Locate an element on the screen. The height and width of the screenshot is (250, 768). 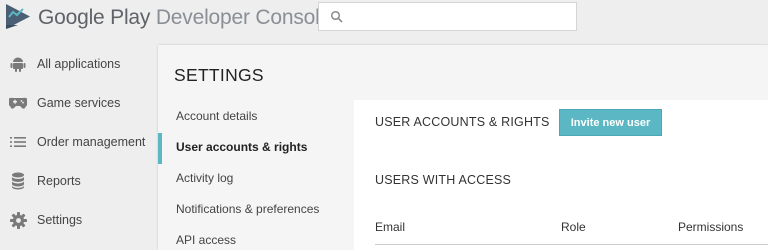
nav-label: All applications is located at coordinates (79, 64).